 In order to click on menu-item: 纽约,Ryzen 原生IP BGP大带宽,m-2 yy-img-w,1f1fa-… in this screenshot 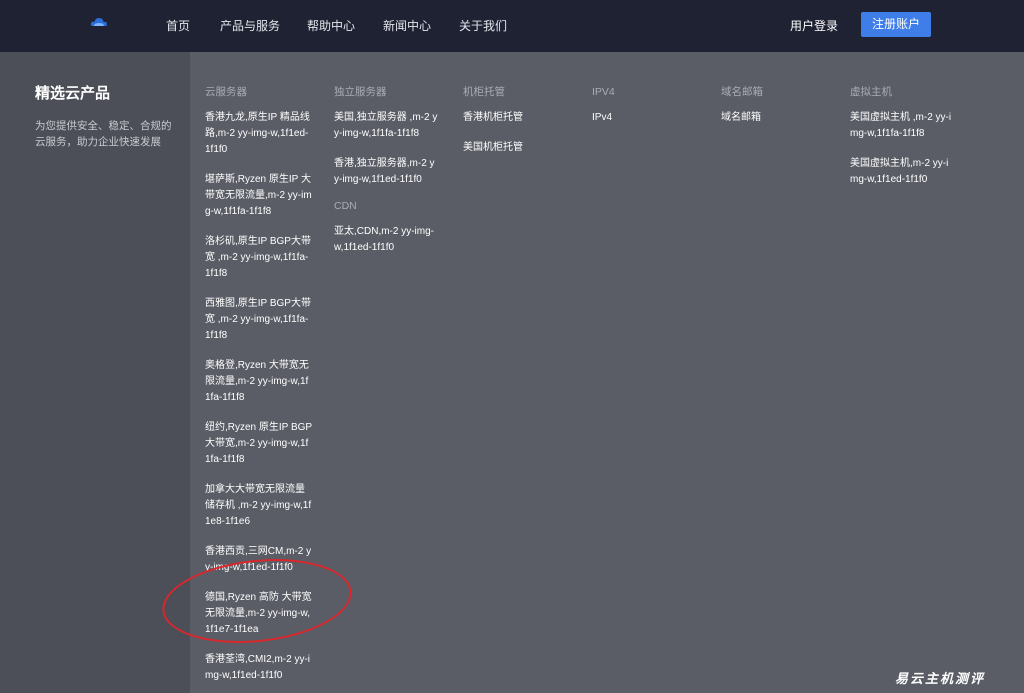, I will do `click(259, 444)`.